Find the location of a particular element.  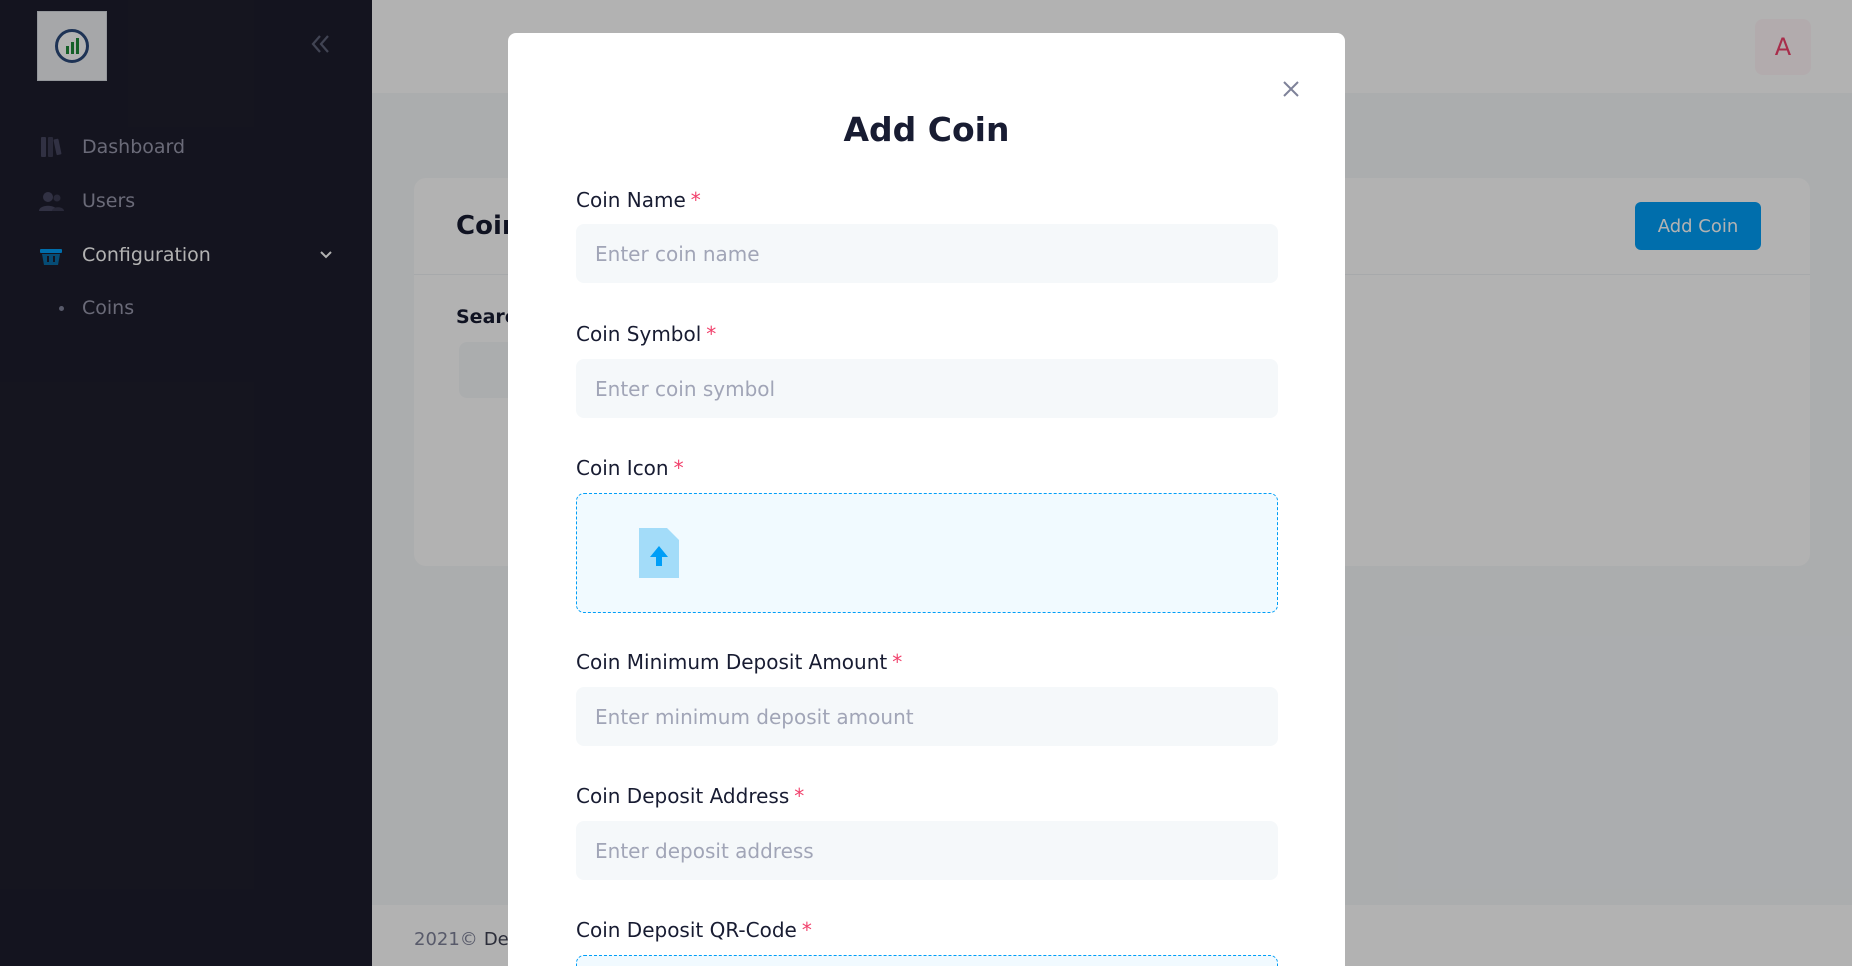

field-label-text: Coin Symbol is located at coordinates (639, 334).